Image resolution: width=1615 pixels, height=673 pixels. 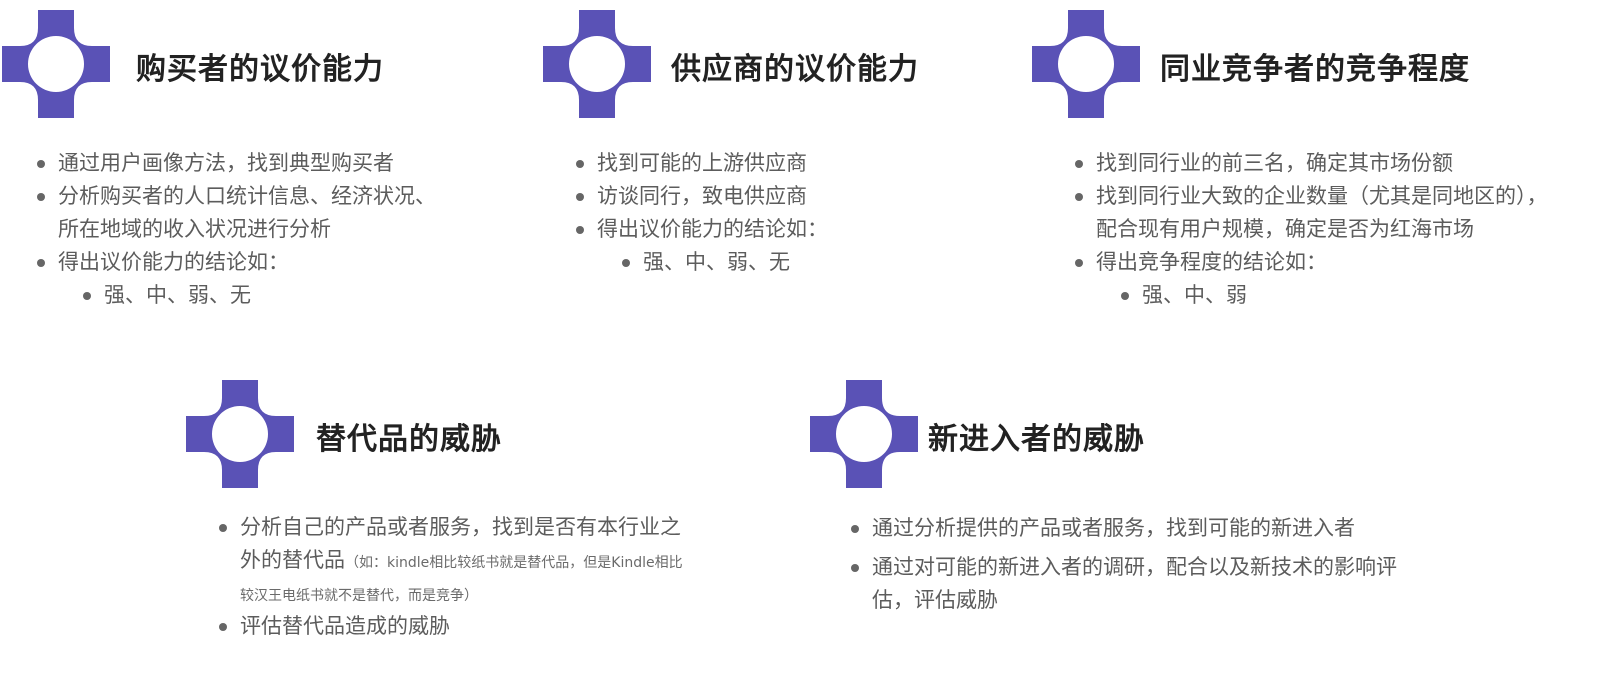 I want to click on list-item: 评估替代品造成的威胁, so click(x=456, y=626).